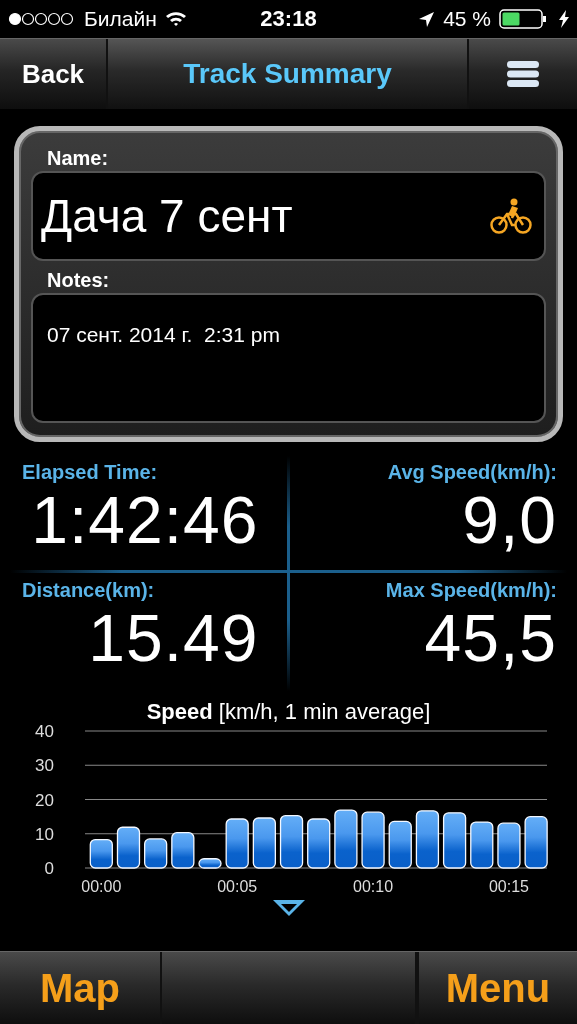  Describe the element at coordinates (44, 733) in the screenshot. I see `y-axis-label: 40` at that location.